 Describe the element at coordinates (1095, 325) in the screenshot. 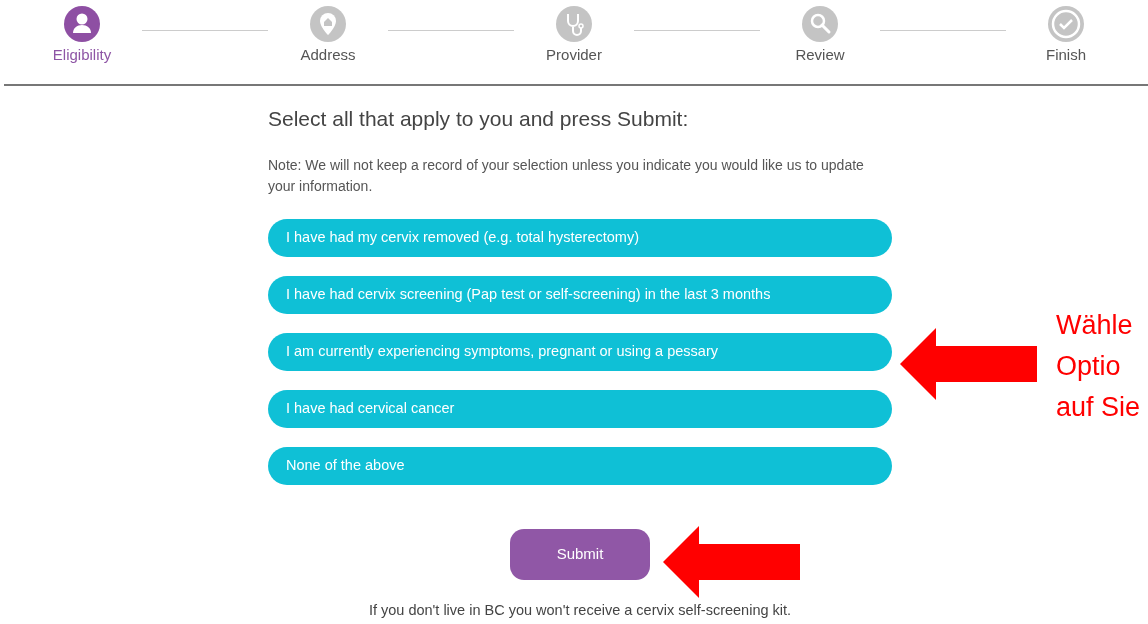

I see `callout-text: Wähle` at that location.